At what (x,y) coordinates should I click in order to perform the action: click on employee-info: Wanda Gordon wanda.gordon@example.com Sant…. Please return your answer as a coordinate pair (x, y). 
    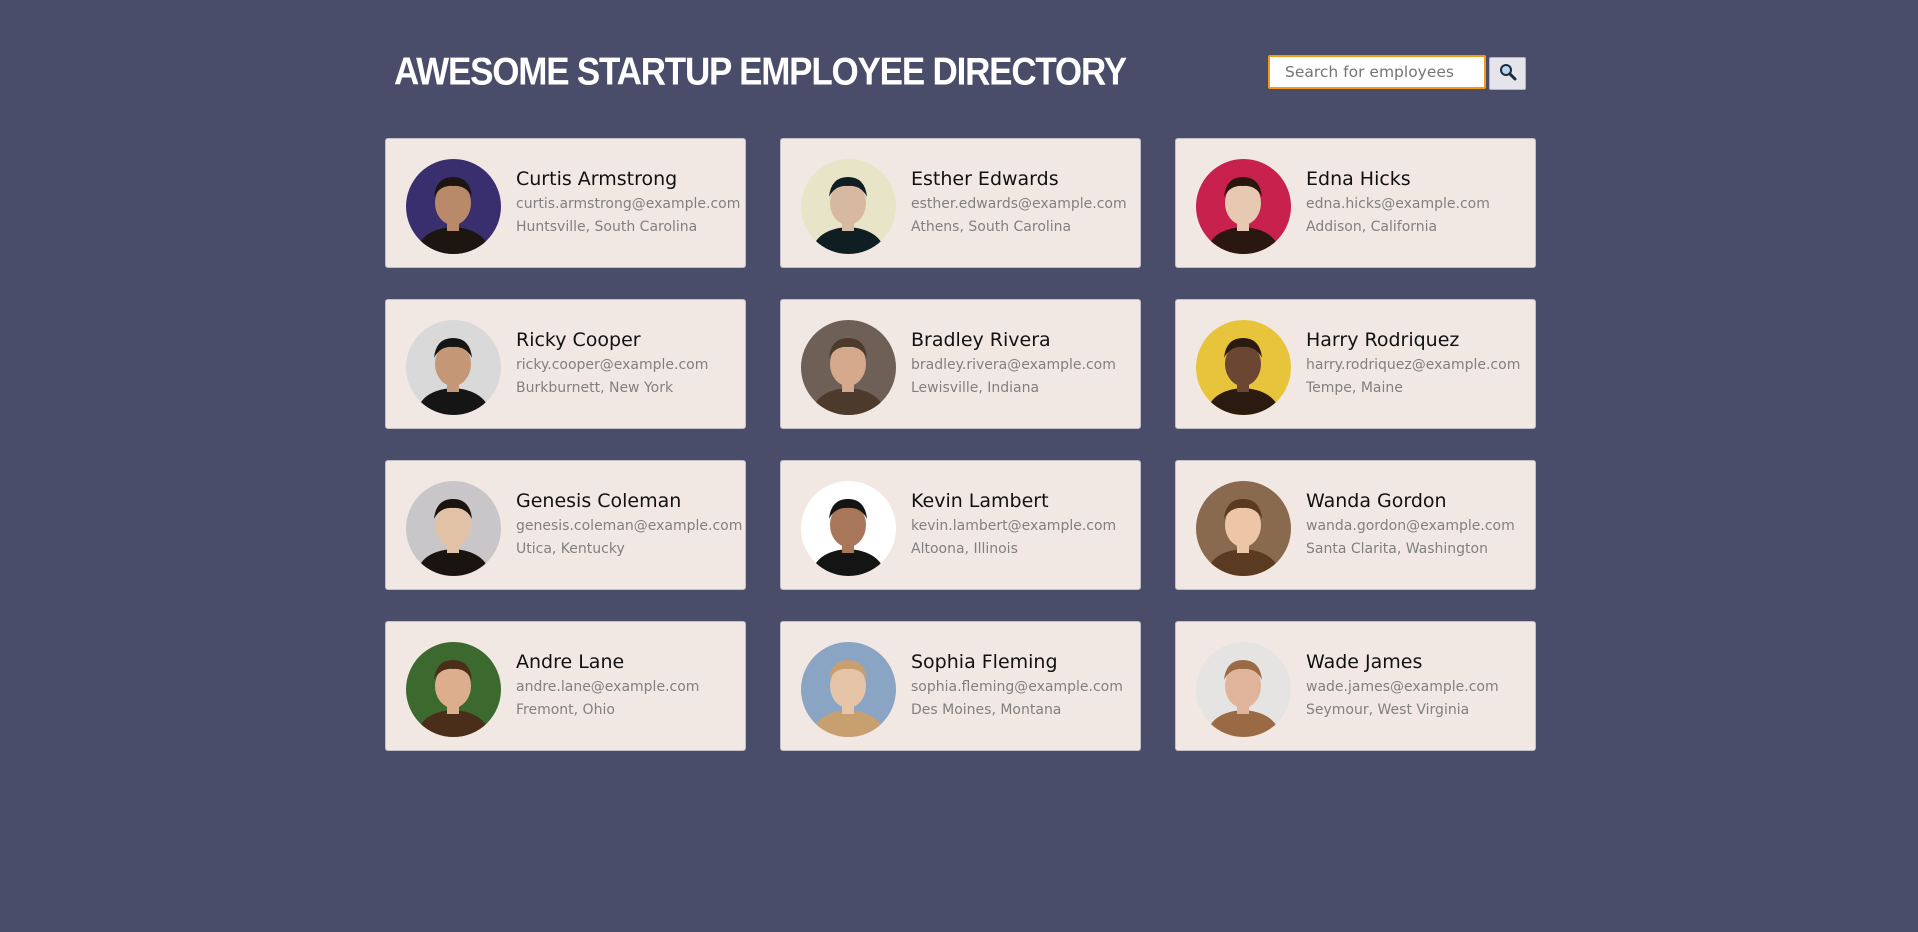
    Looking at the image, I should click on (1417, 524).